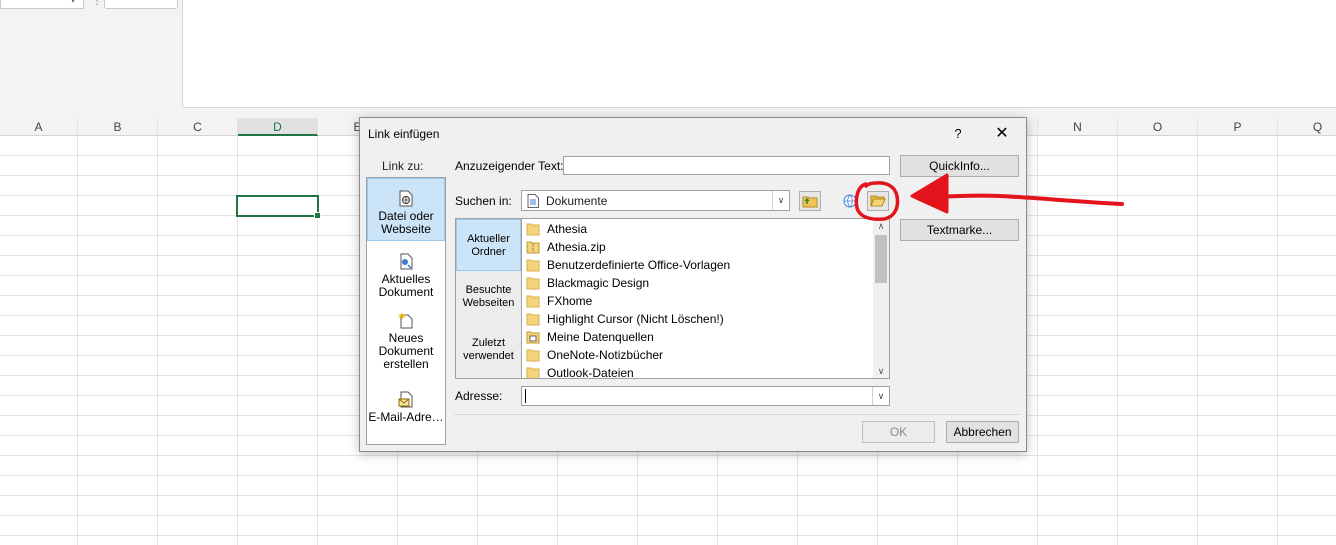 The height and width of the screenshot is (545, 1336). What do you see at coordinates (406, 222) in the screenshot?
I see `link-to-label-file-web: Datei oder Webseite` at bounding box center [406, 222].